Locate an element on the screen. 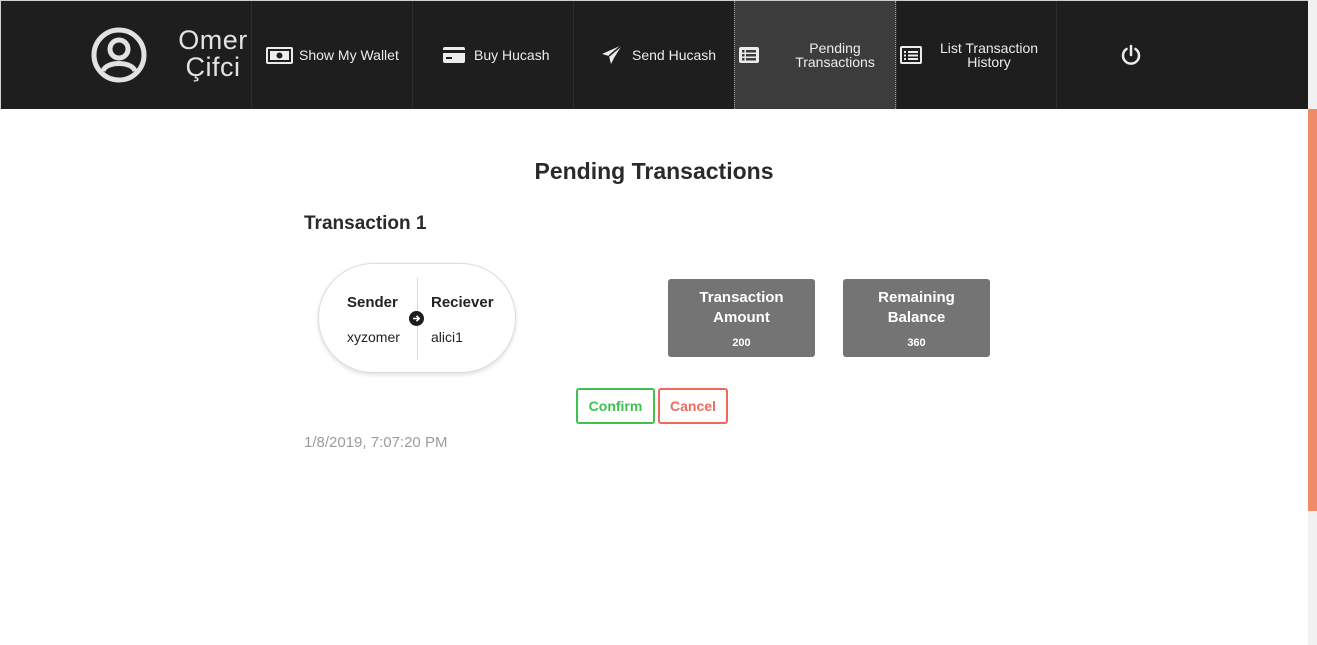 The image size is (1317, 645). power-icon is located at coordinates (1131, 55).